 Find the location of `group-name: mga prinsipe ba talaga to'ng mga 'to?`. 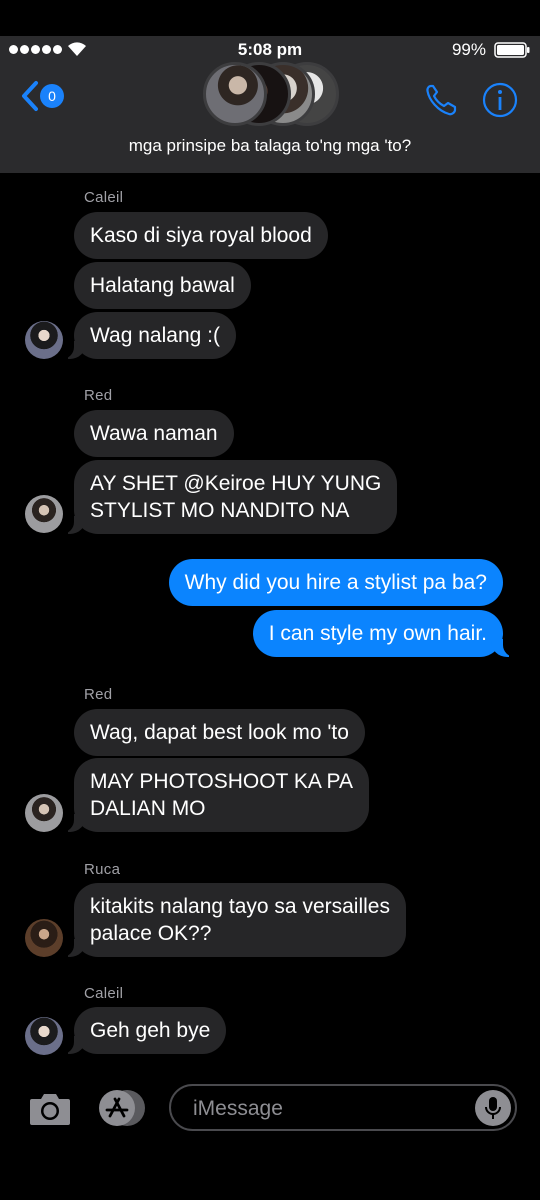

group-name: mga prinsipe ba talaga to'ng mga 'to? is located at coordinates (270, 146).